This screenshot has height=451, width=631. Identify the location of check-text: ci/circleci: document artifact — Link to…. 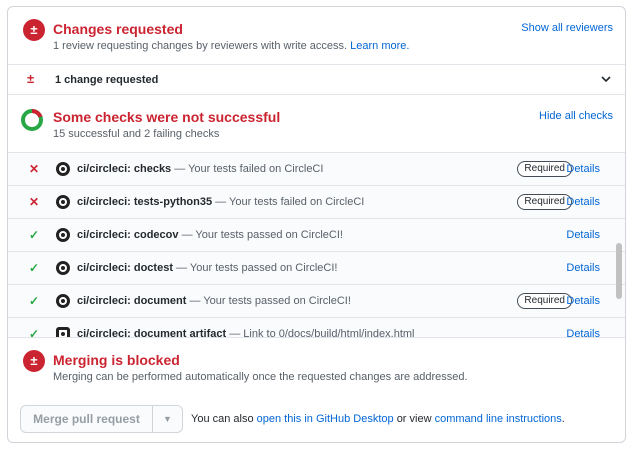
(246, 333).